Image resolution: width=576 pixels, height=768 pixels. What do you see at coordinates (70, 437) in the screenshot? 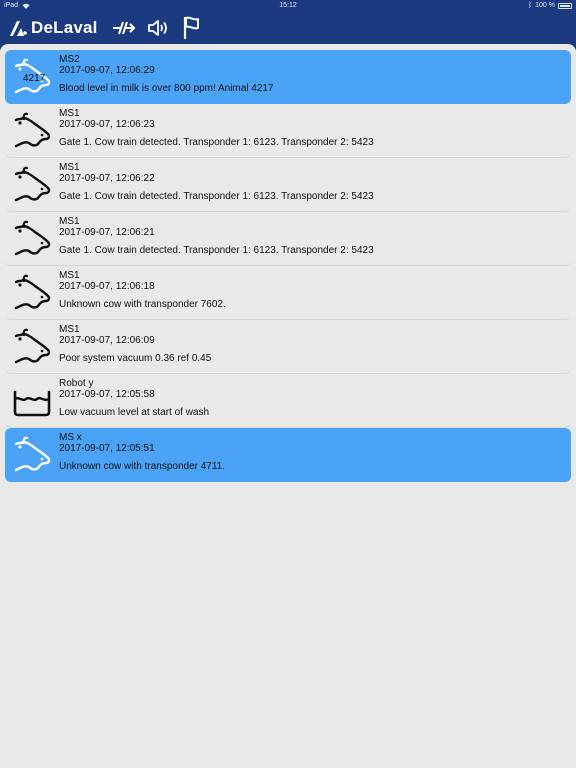
I see `alarm-source: MS x` at bounding box center [70, 437].